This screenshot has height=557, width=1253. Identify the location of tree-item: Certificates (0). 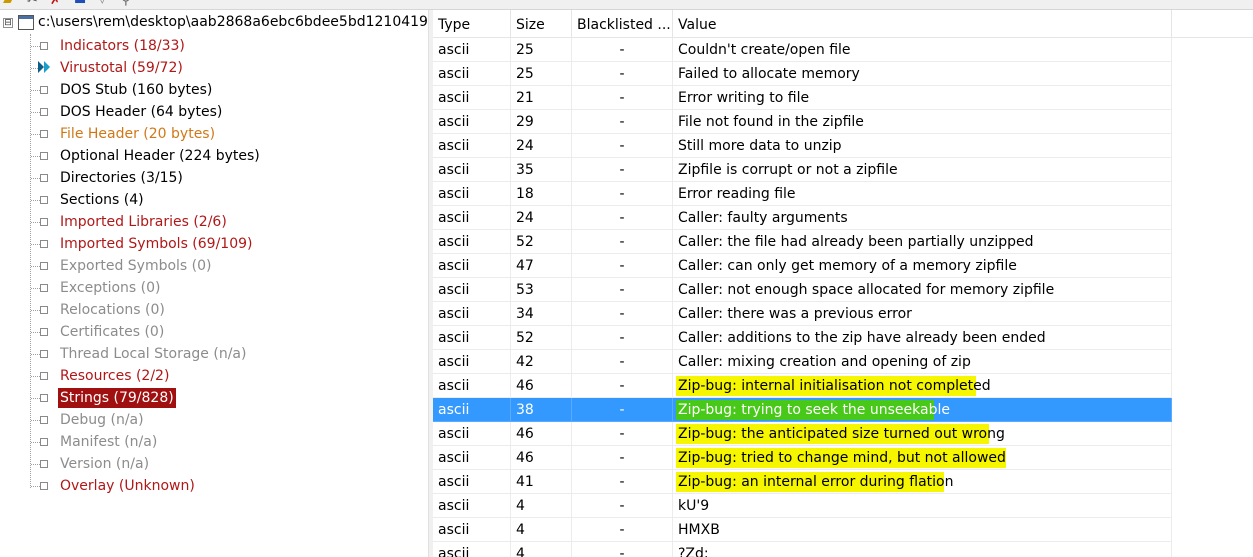
(214, 332).